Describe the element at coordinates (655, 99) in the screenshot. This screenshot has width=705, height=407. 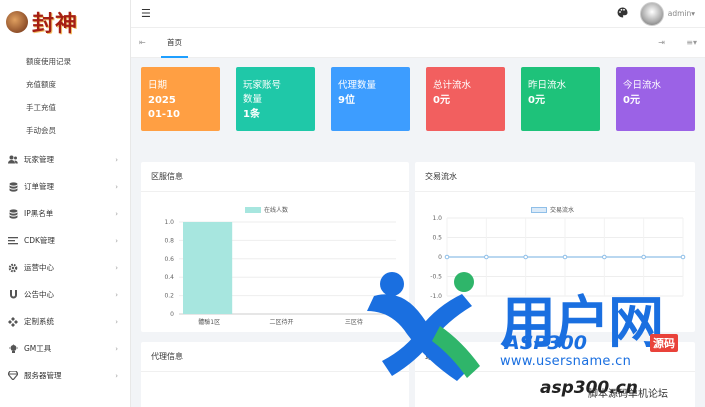
I see `stat-card-today-flow: 今日流水 0元` at that location.